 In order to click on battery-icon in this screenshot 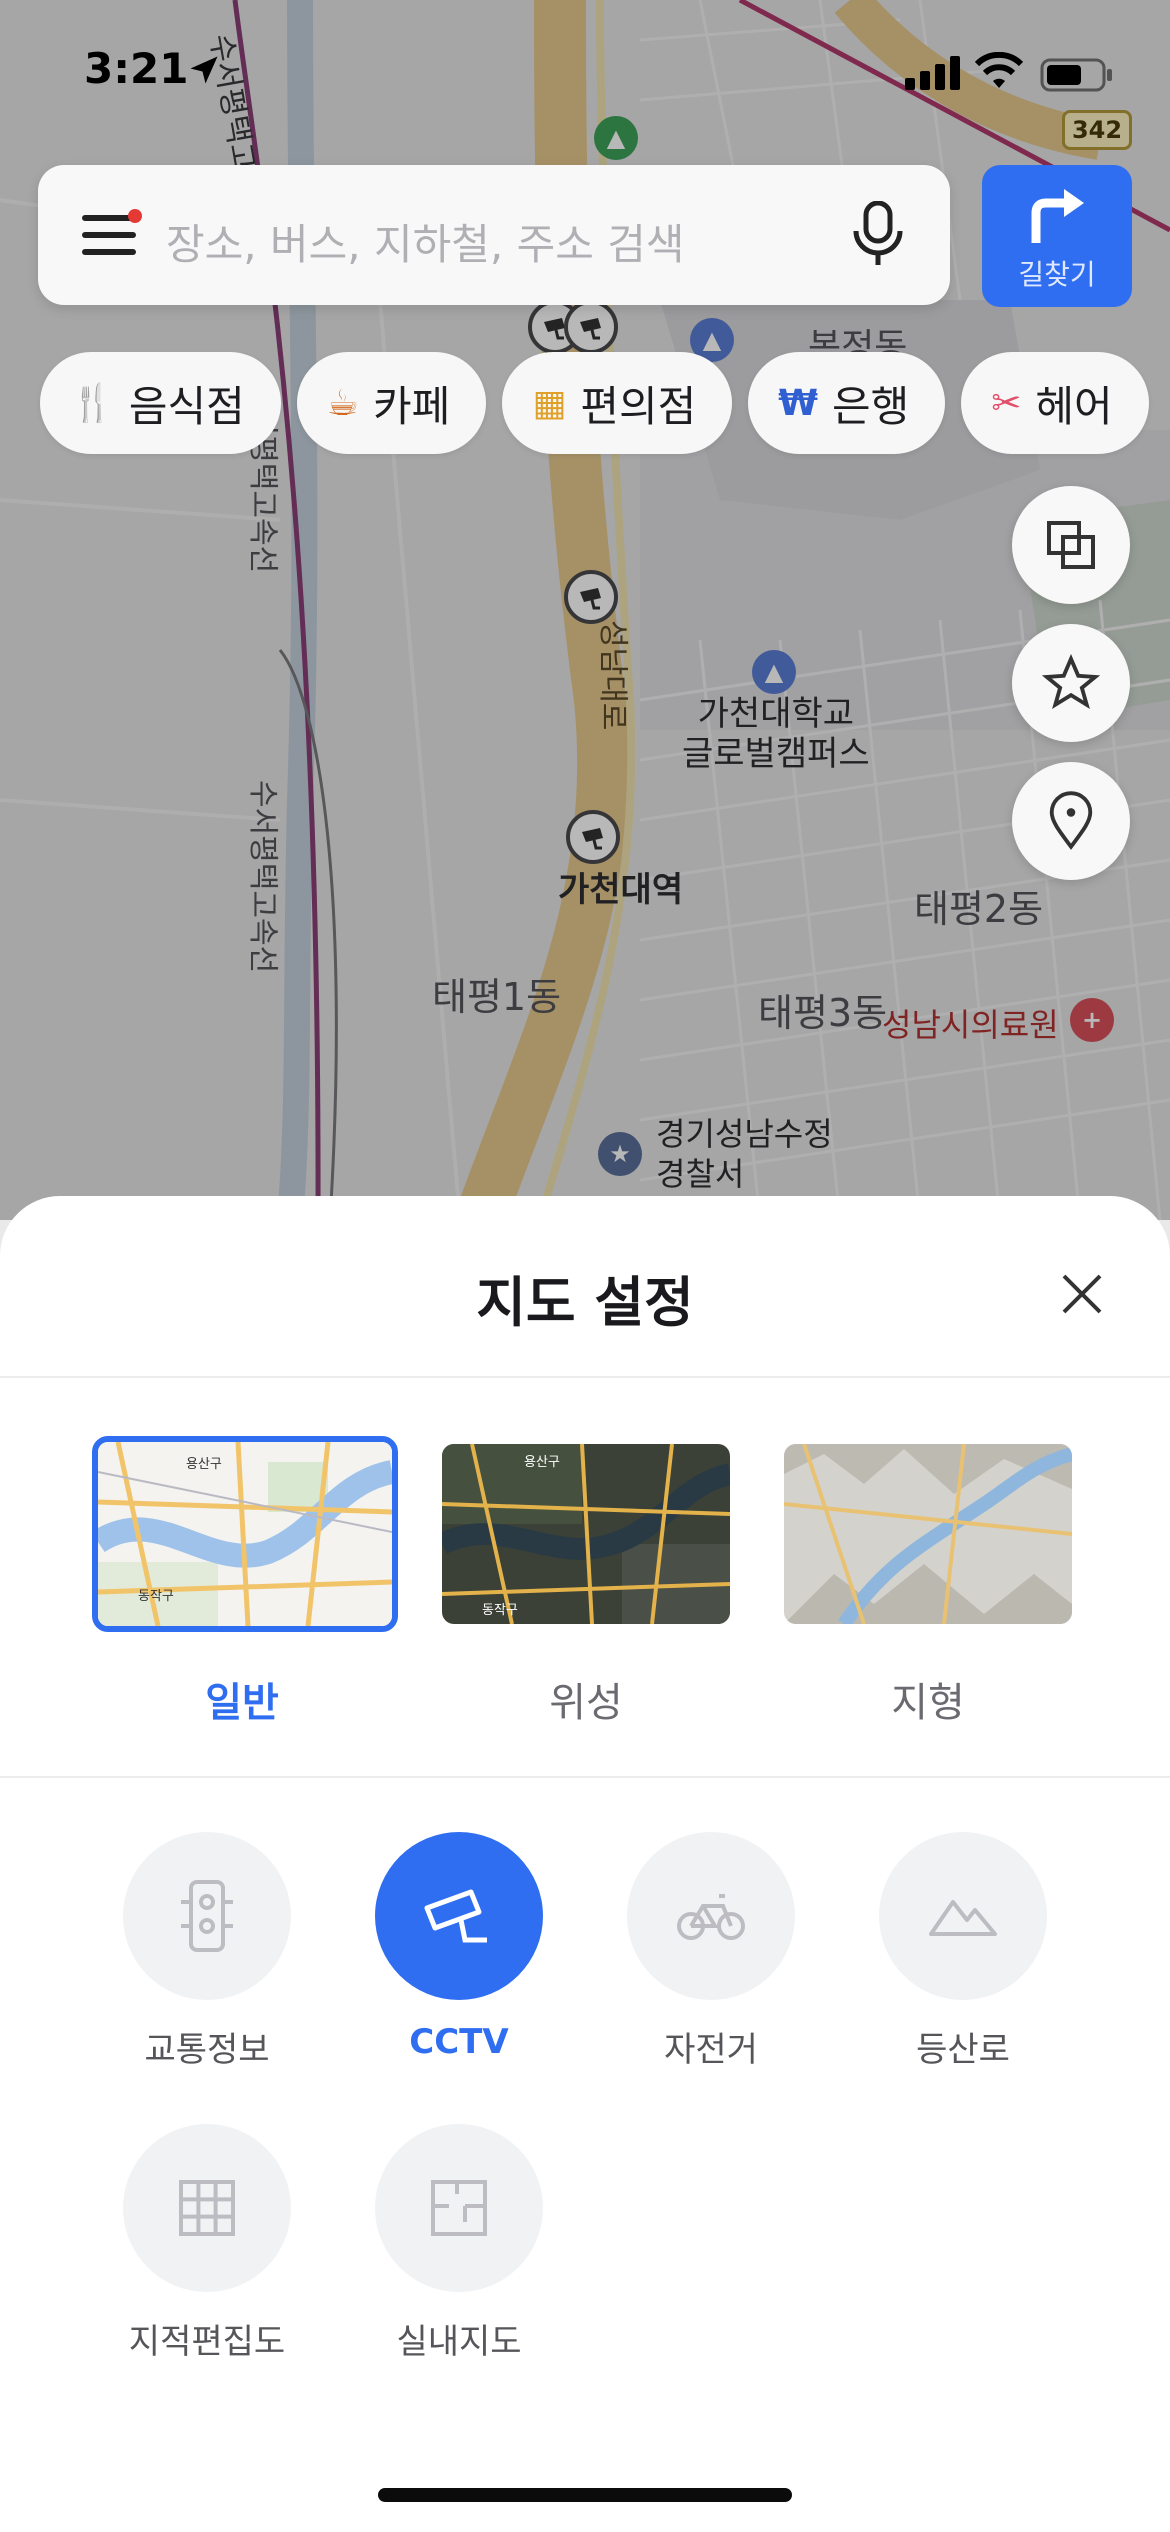, I will do `click(1076, 75)`.